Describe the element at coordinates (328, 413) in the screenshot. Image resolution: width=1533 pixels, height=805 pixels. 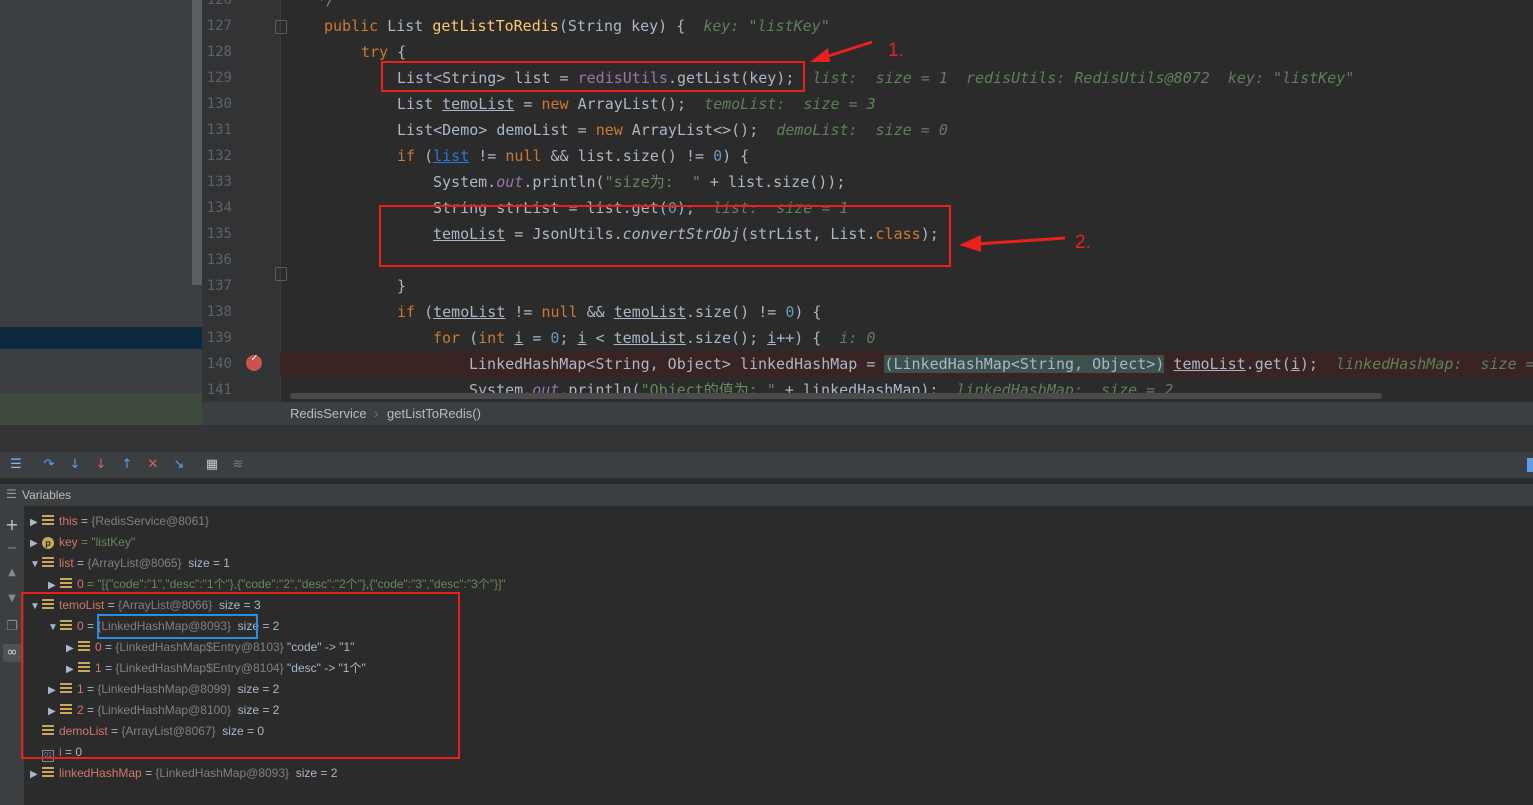
I see `breadcrumb-class: RedisService` at that location.